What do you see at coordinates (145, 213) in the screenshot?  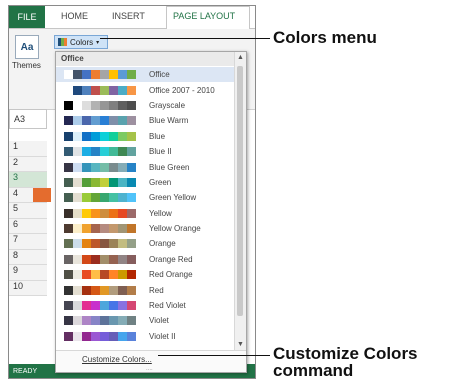 I see `color-scheme-item: Yellow` at bounding box center [145, 213].